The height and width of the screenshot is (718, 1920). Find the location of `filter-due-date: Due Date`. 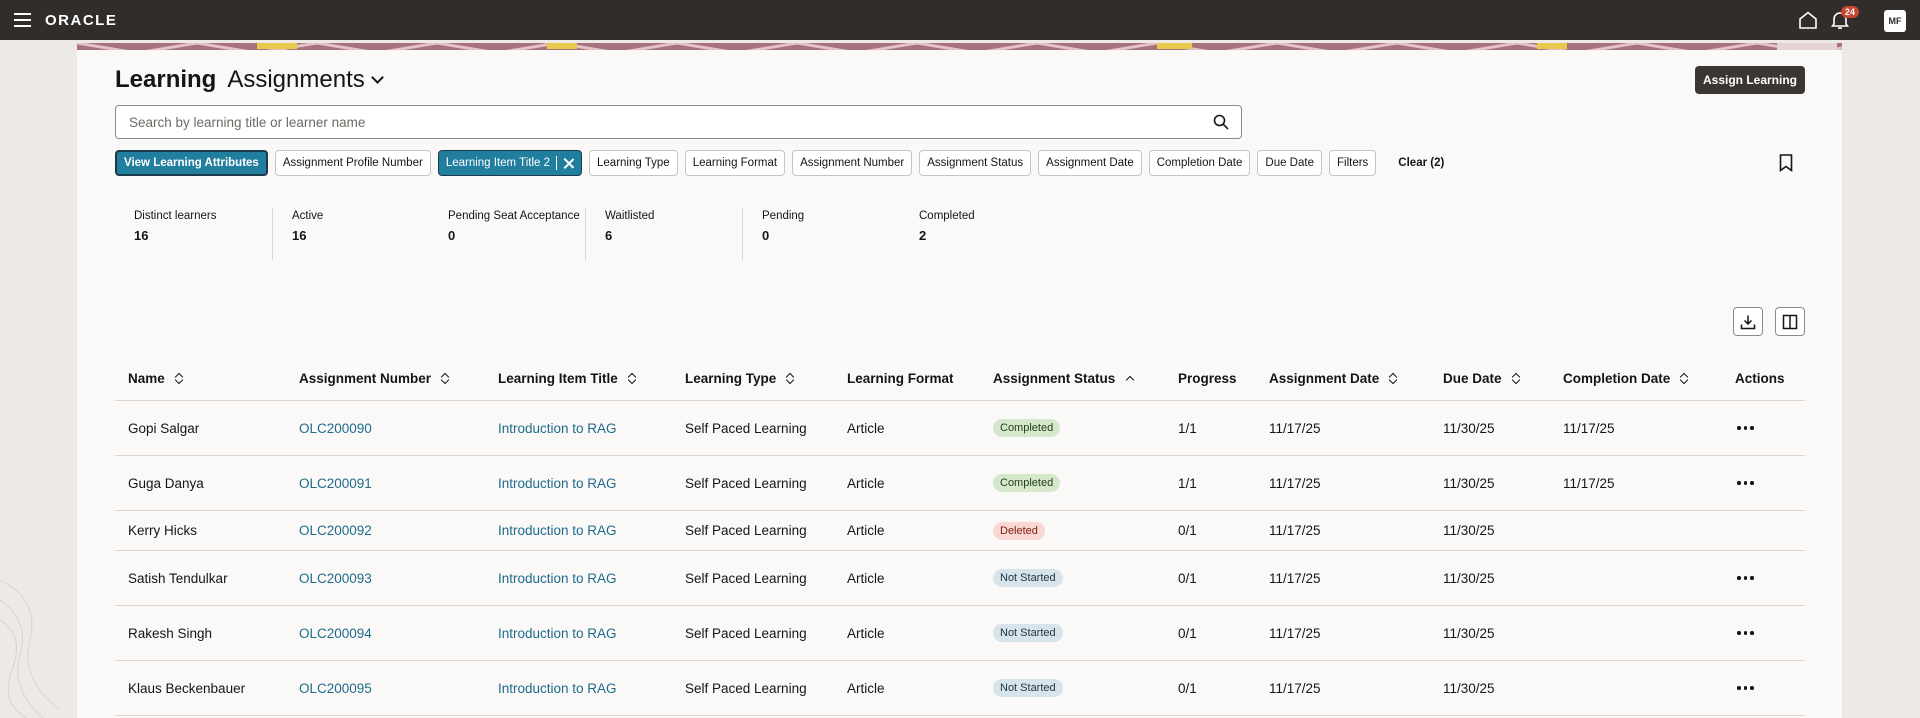

filter-due-date: Due Date is located at coordinates (1289, 163).